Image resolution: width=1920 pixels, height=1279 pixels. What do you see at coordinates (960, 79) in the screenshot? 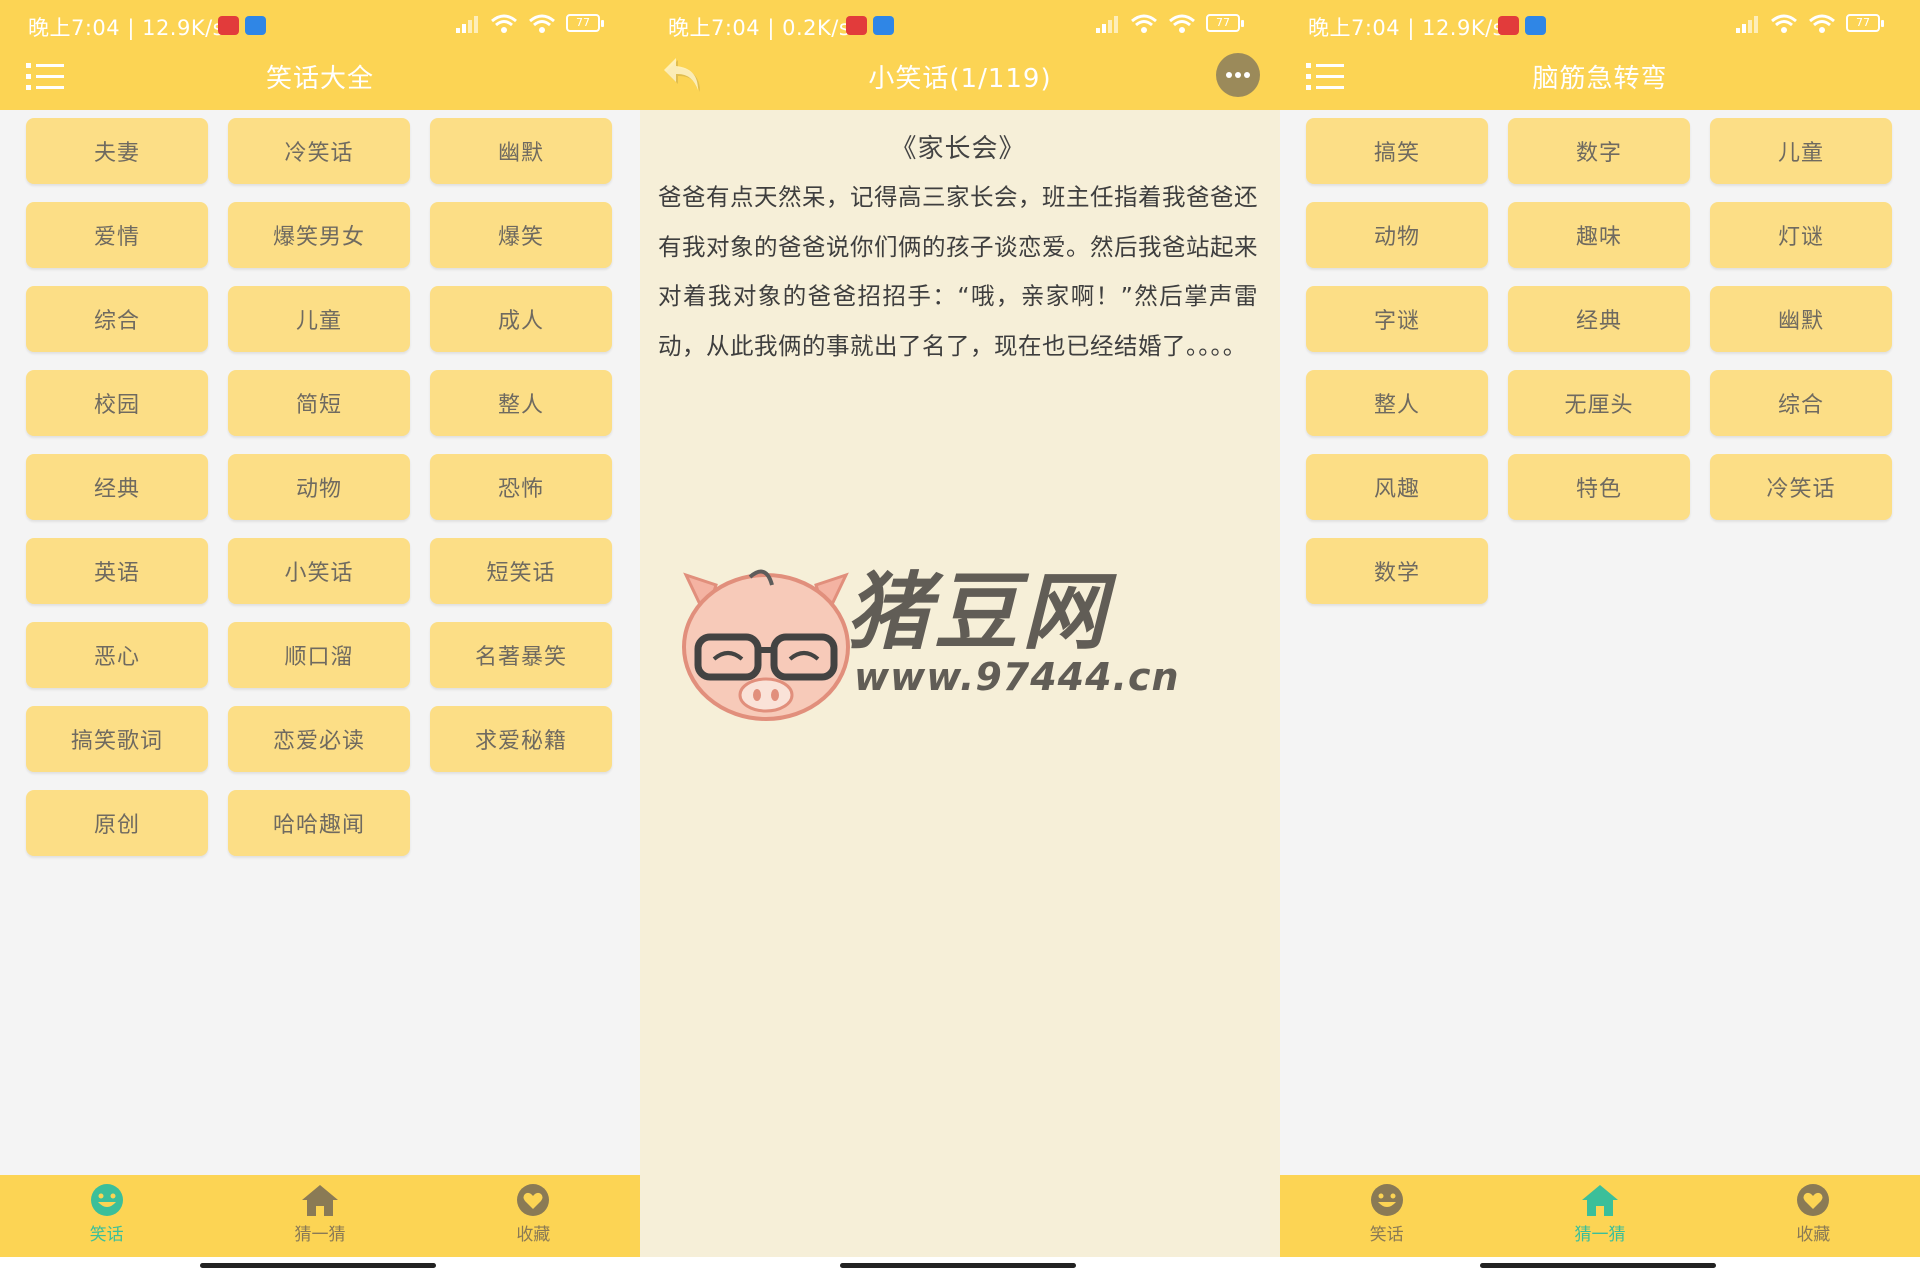
I see `page-title: 小笑话(1/119)` at bounding box center [960, 79].